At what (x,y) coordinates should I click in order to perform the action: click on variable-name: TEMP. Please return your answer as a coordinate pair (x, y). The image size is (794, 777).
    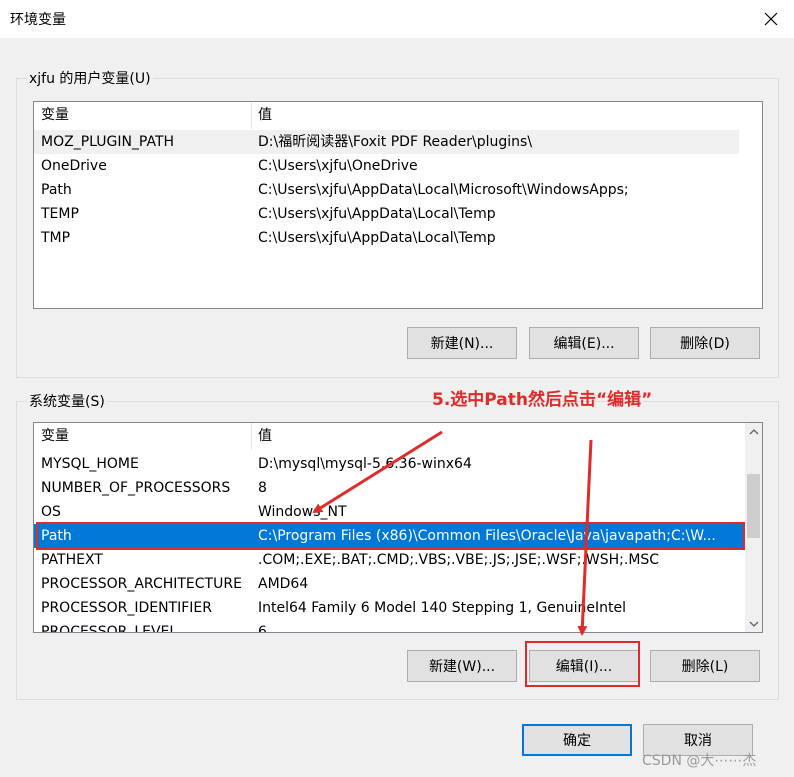
    Looking at the image, I should click on (60, 214).